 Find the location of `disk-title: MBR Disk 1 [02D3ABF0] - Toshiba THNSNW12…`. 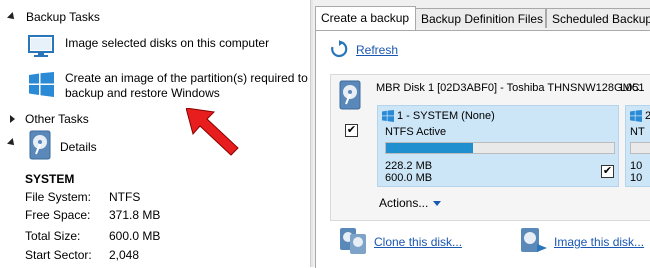

disk-title: MBR Disk 1 [02D3ABF0] - Toshiba THNSNW12… is located at coordinates (508, 88).